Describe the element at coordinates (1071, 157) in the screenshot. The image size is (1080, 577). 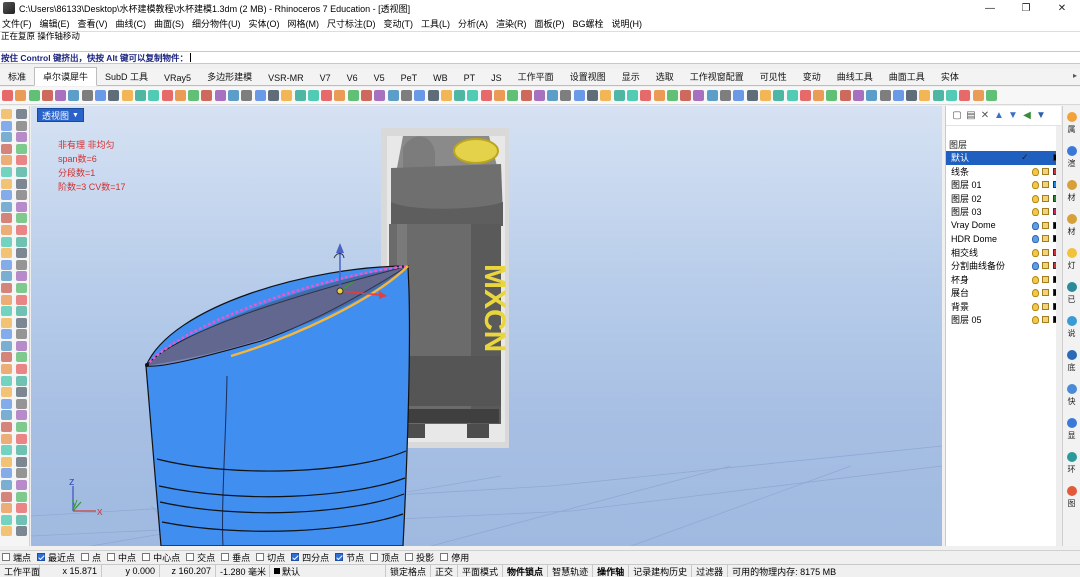
I see `side-panel-tab: 渲` at that location.